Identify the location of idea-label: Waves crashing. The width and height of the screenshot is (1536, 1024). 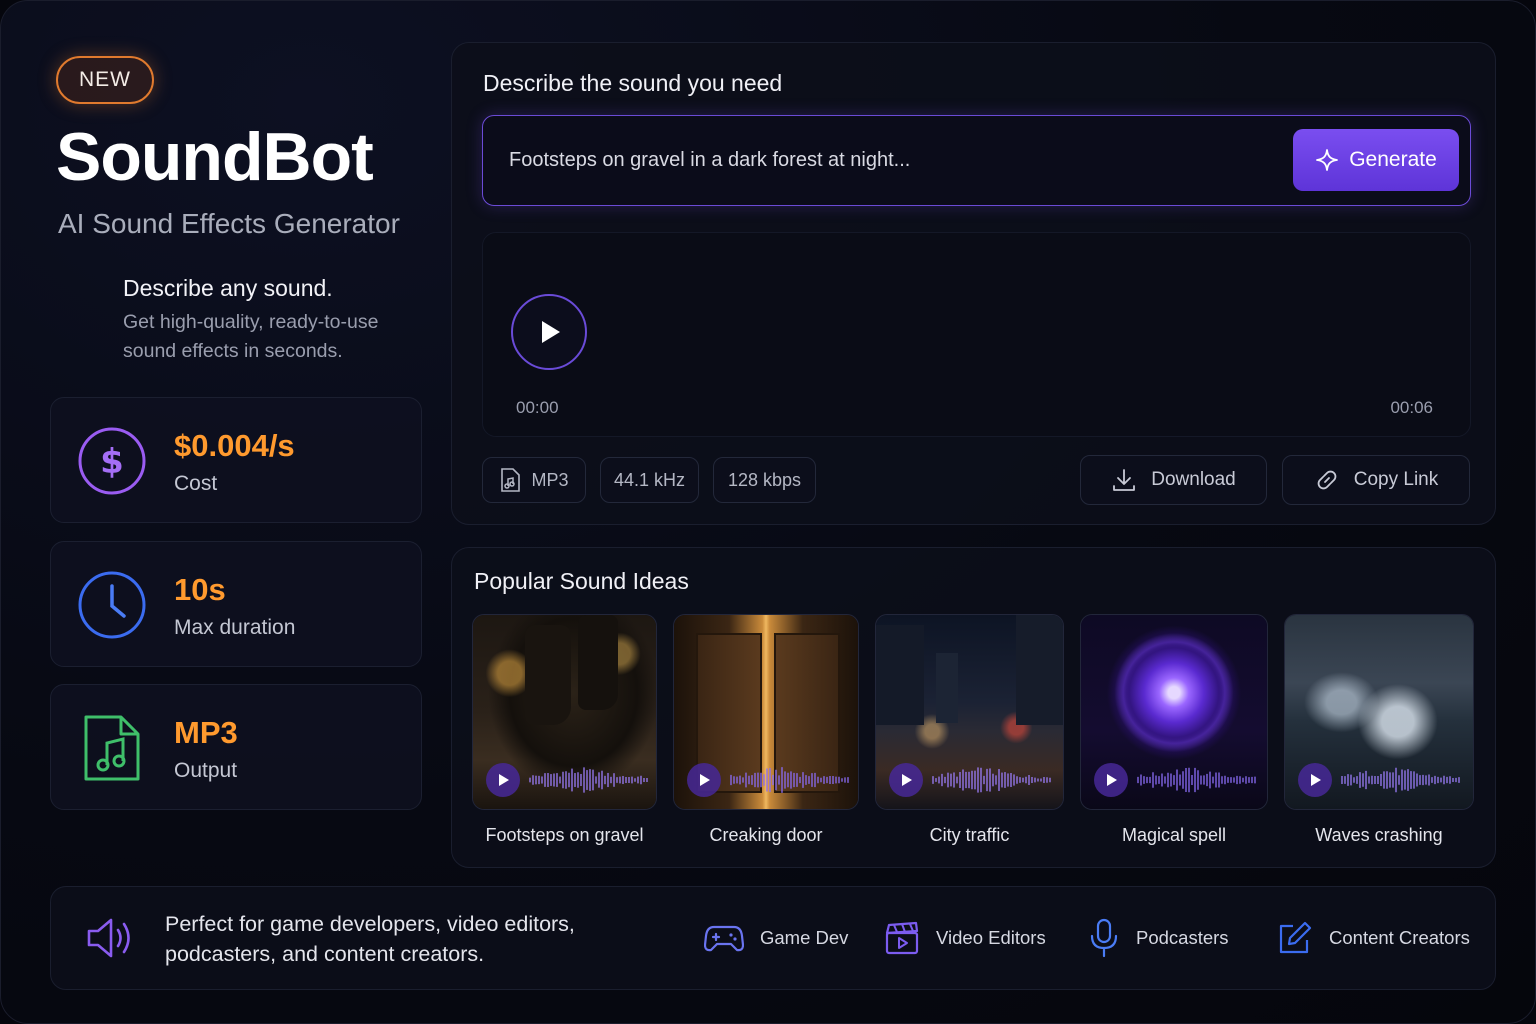
(1379, 835).